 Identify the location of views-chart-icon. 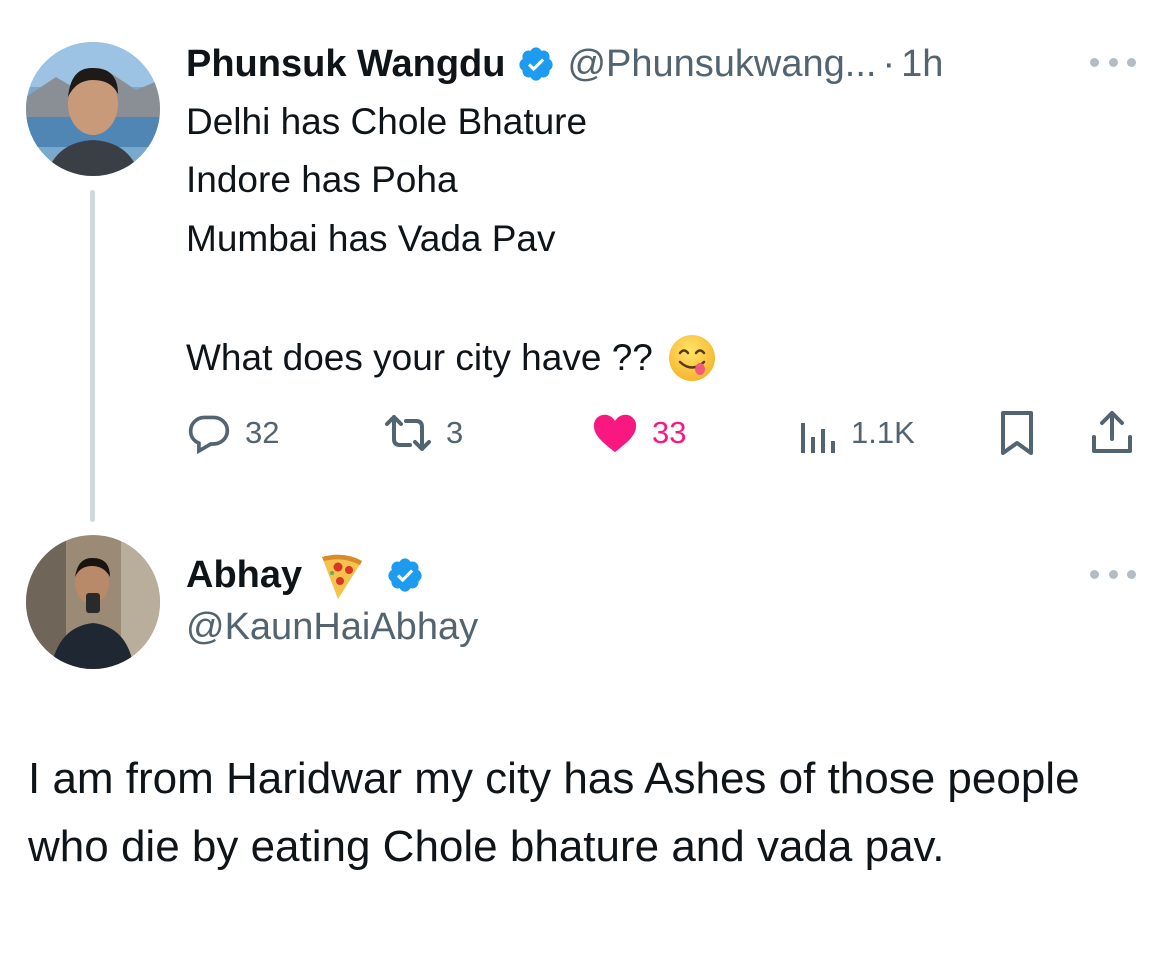
(818, 438).